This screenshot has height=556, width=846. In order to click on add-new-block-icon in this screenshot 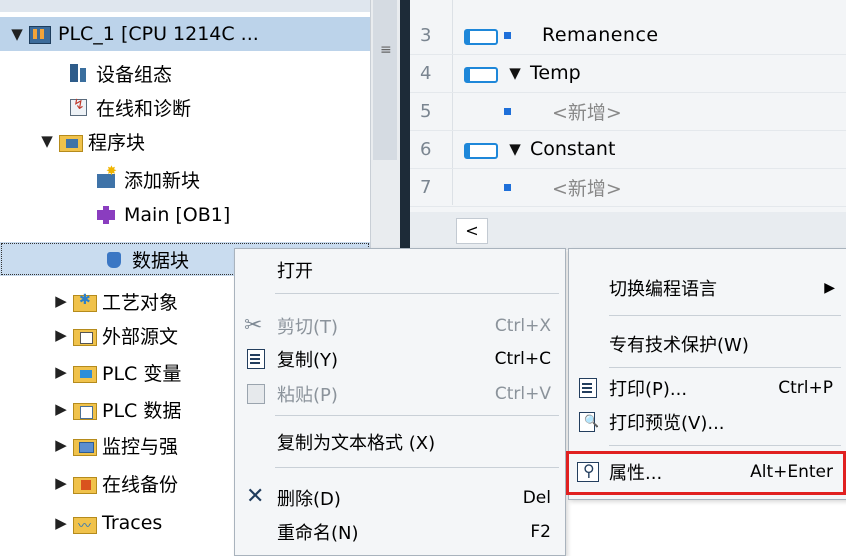, I will do `click(106, 177)`.